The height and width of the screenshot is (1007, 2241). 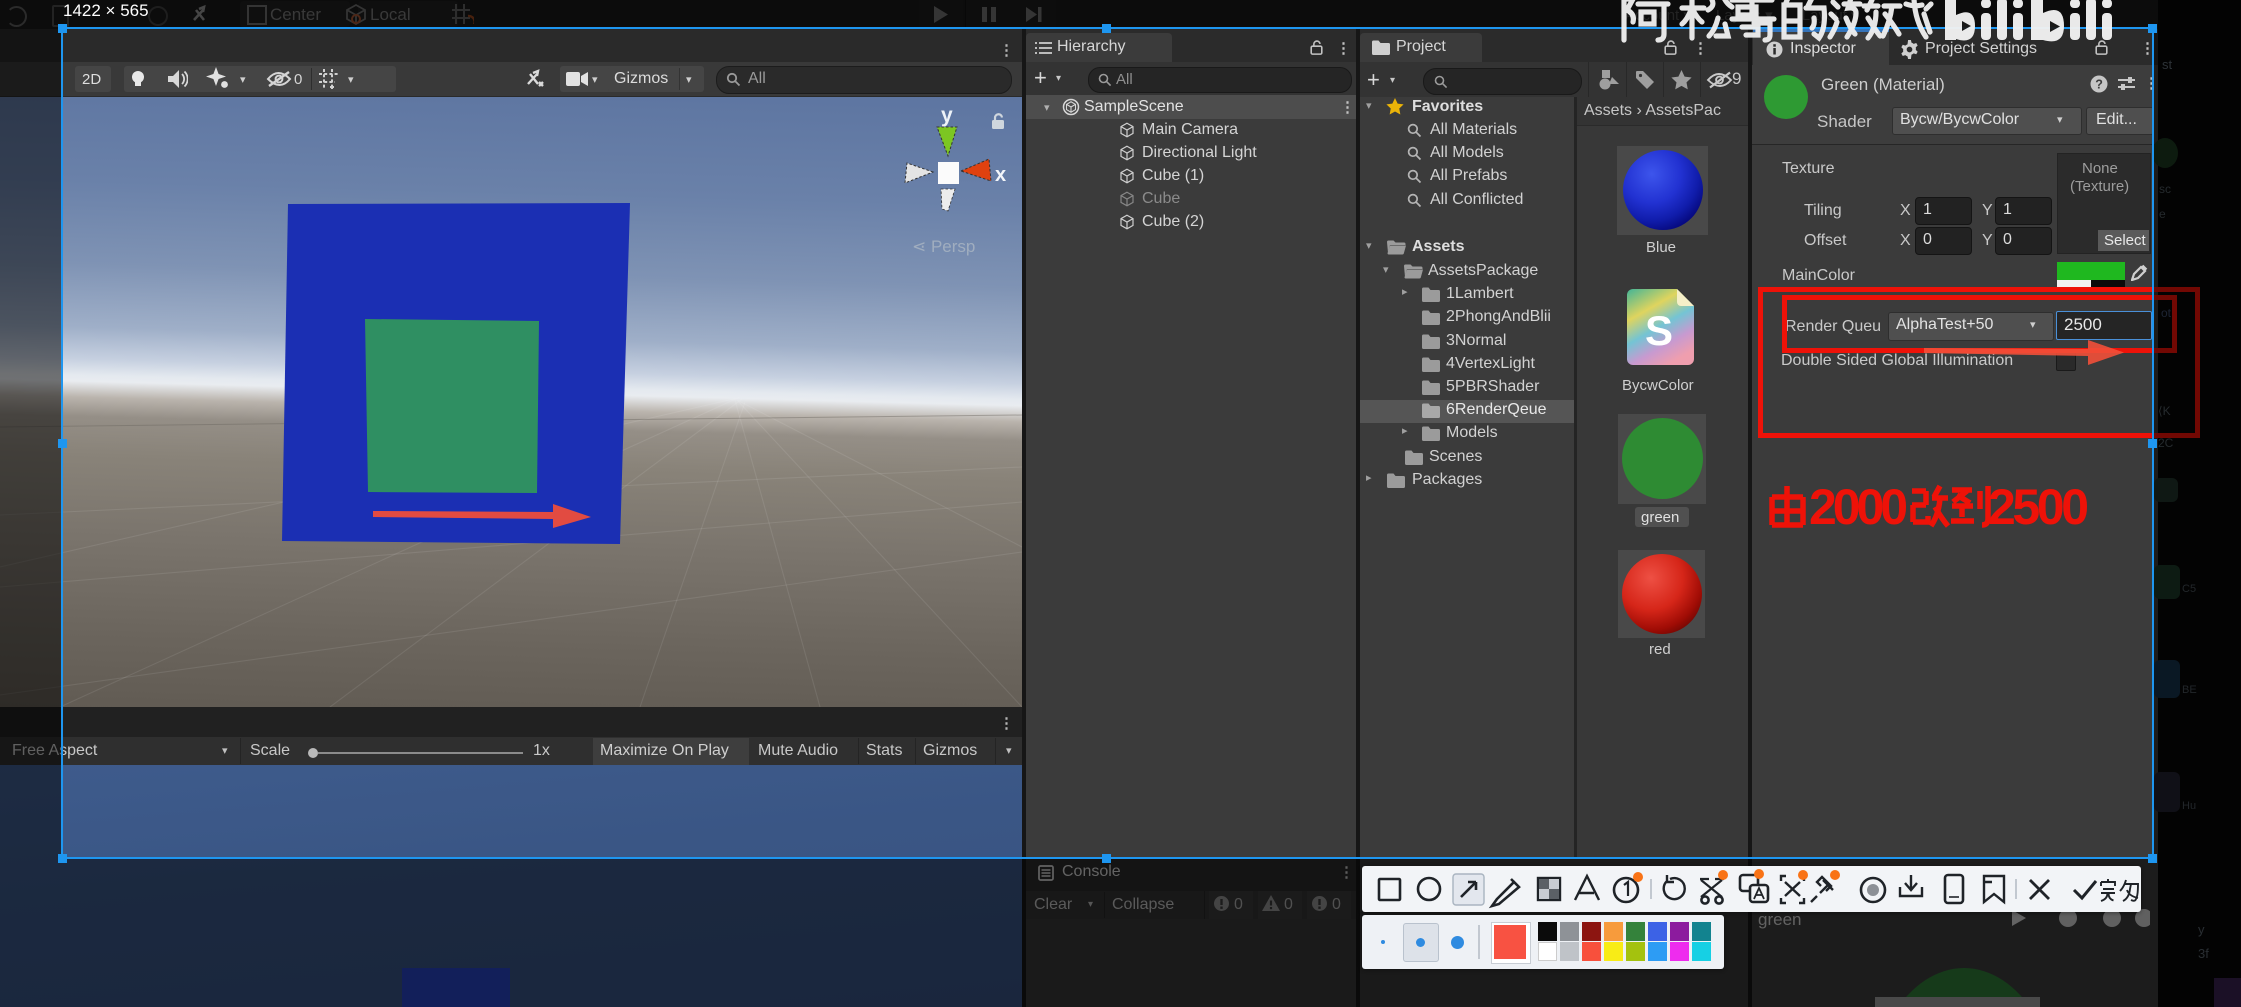 I want to click on svg-text: 2500, so click(x=2038, y=507).